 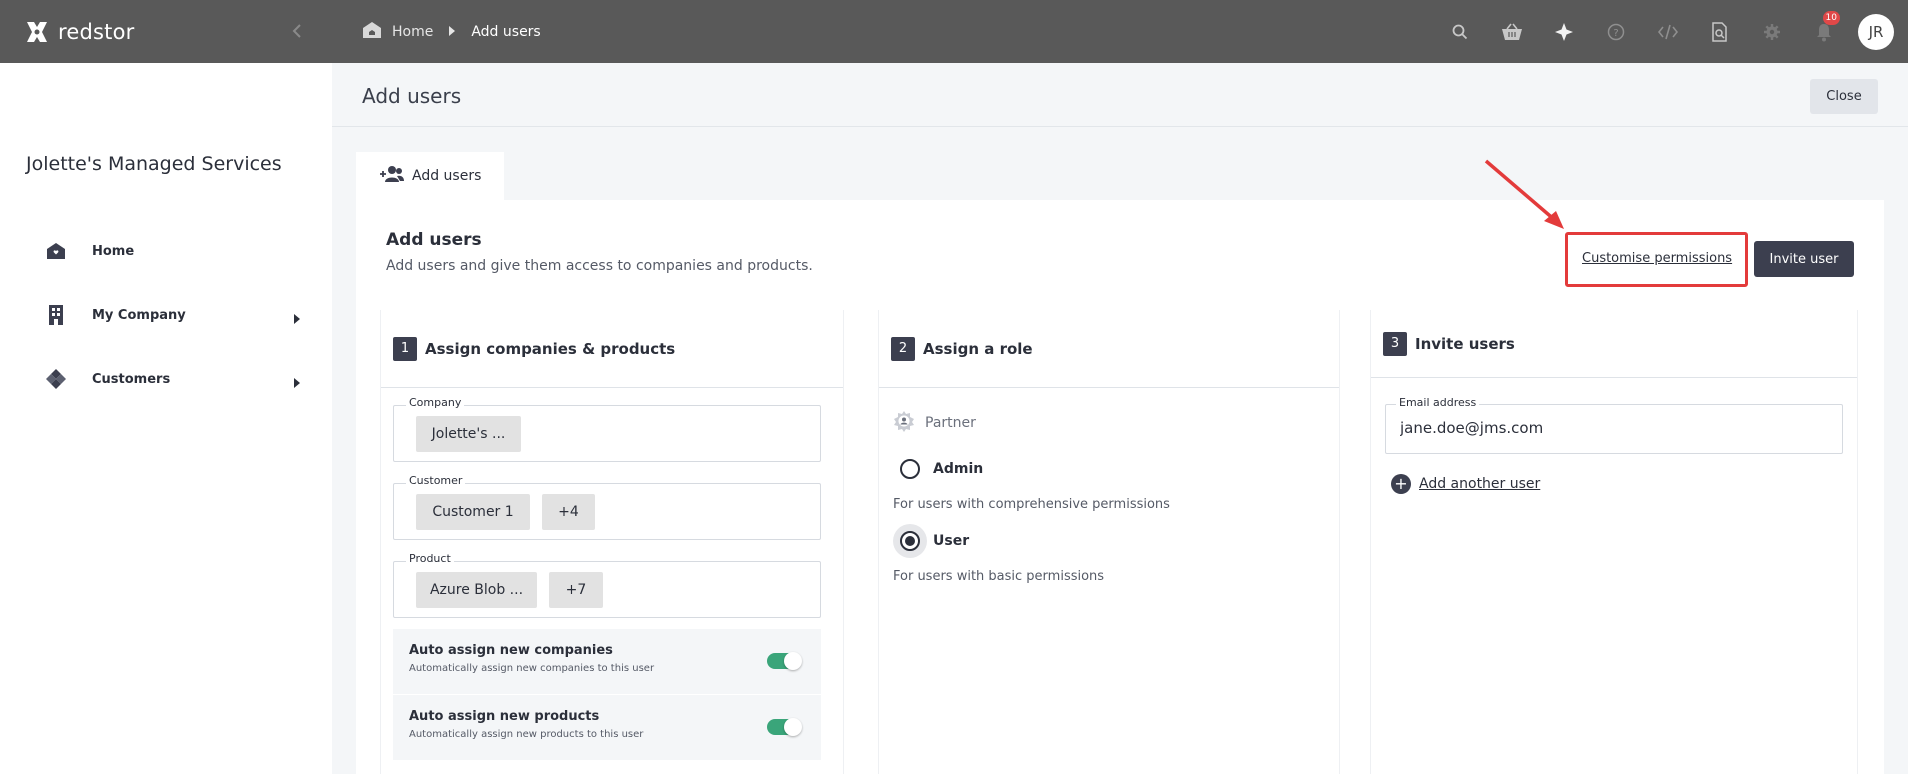 What do you see at coordinates (297, 31) in the screenshot?
I see `collapse-sidebar-icon` at bounding box center [297, 31].